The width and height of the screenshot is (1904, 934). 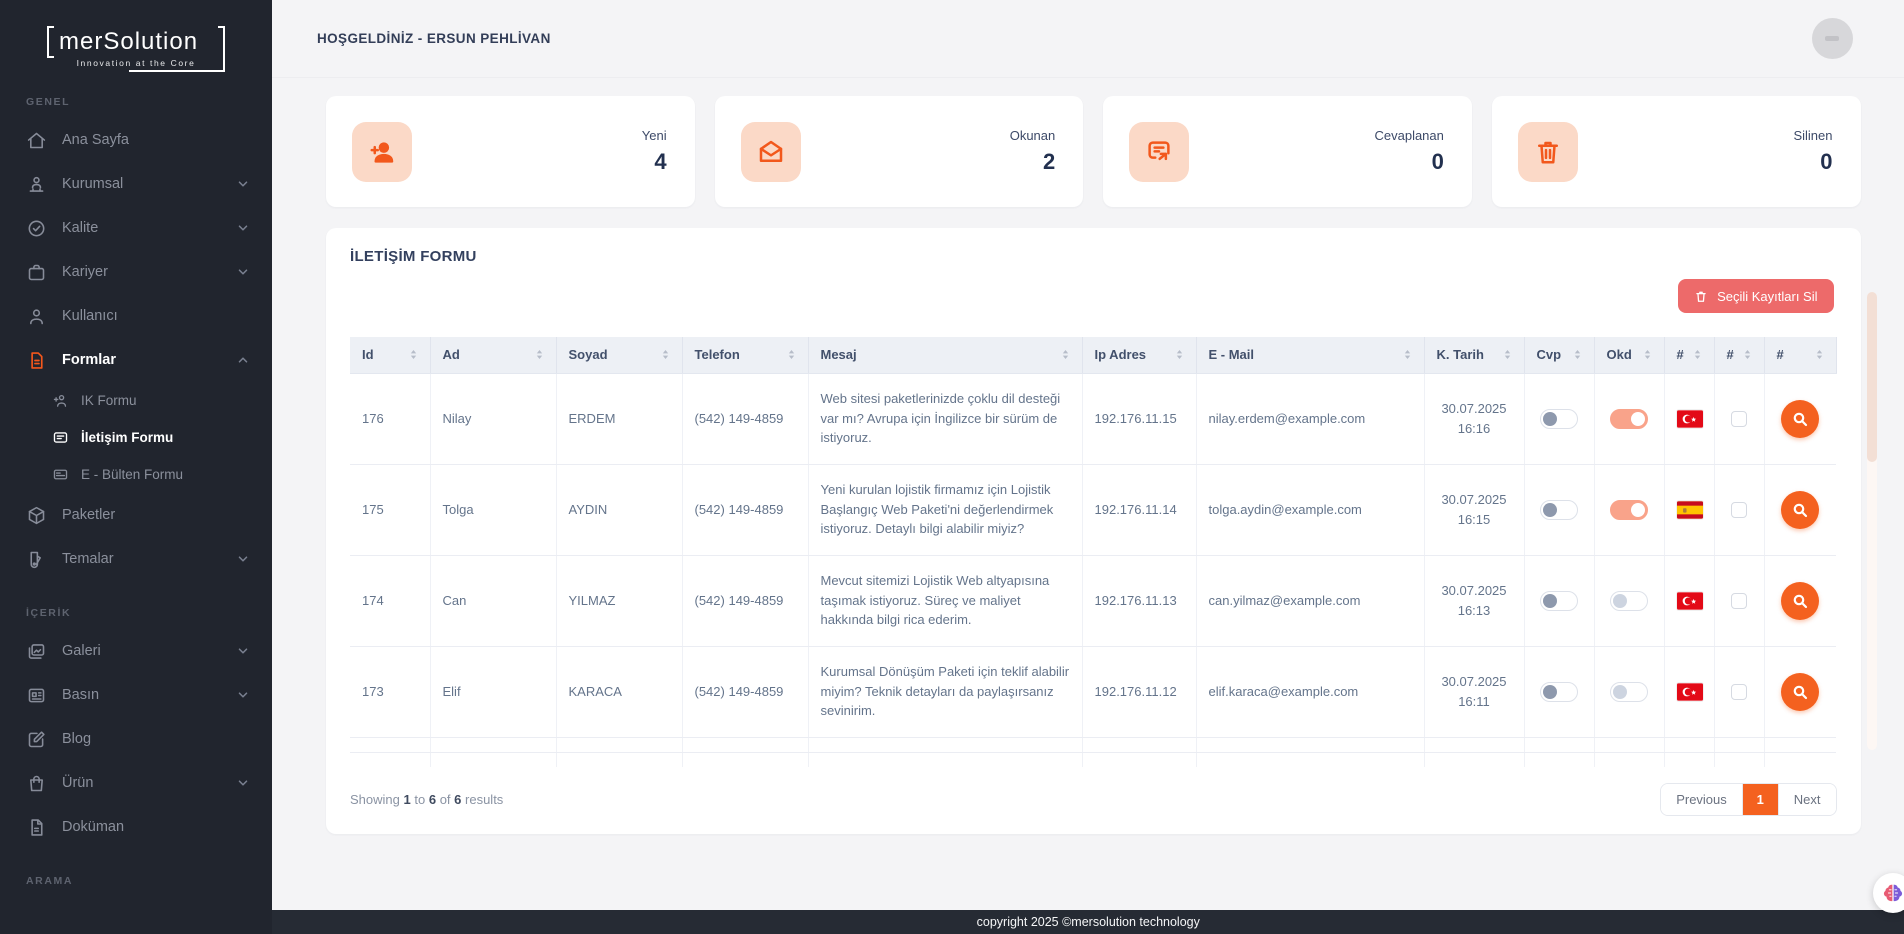 I want to click on content-scrollbar, so click(x=1871, y=521).